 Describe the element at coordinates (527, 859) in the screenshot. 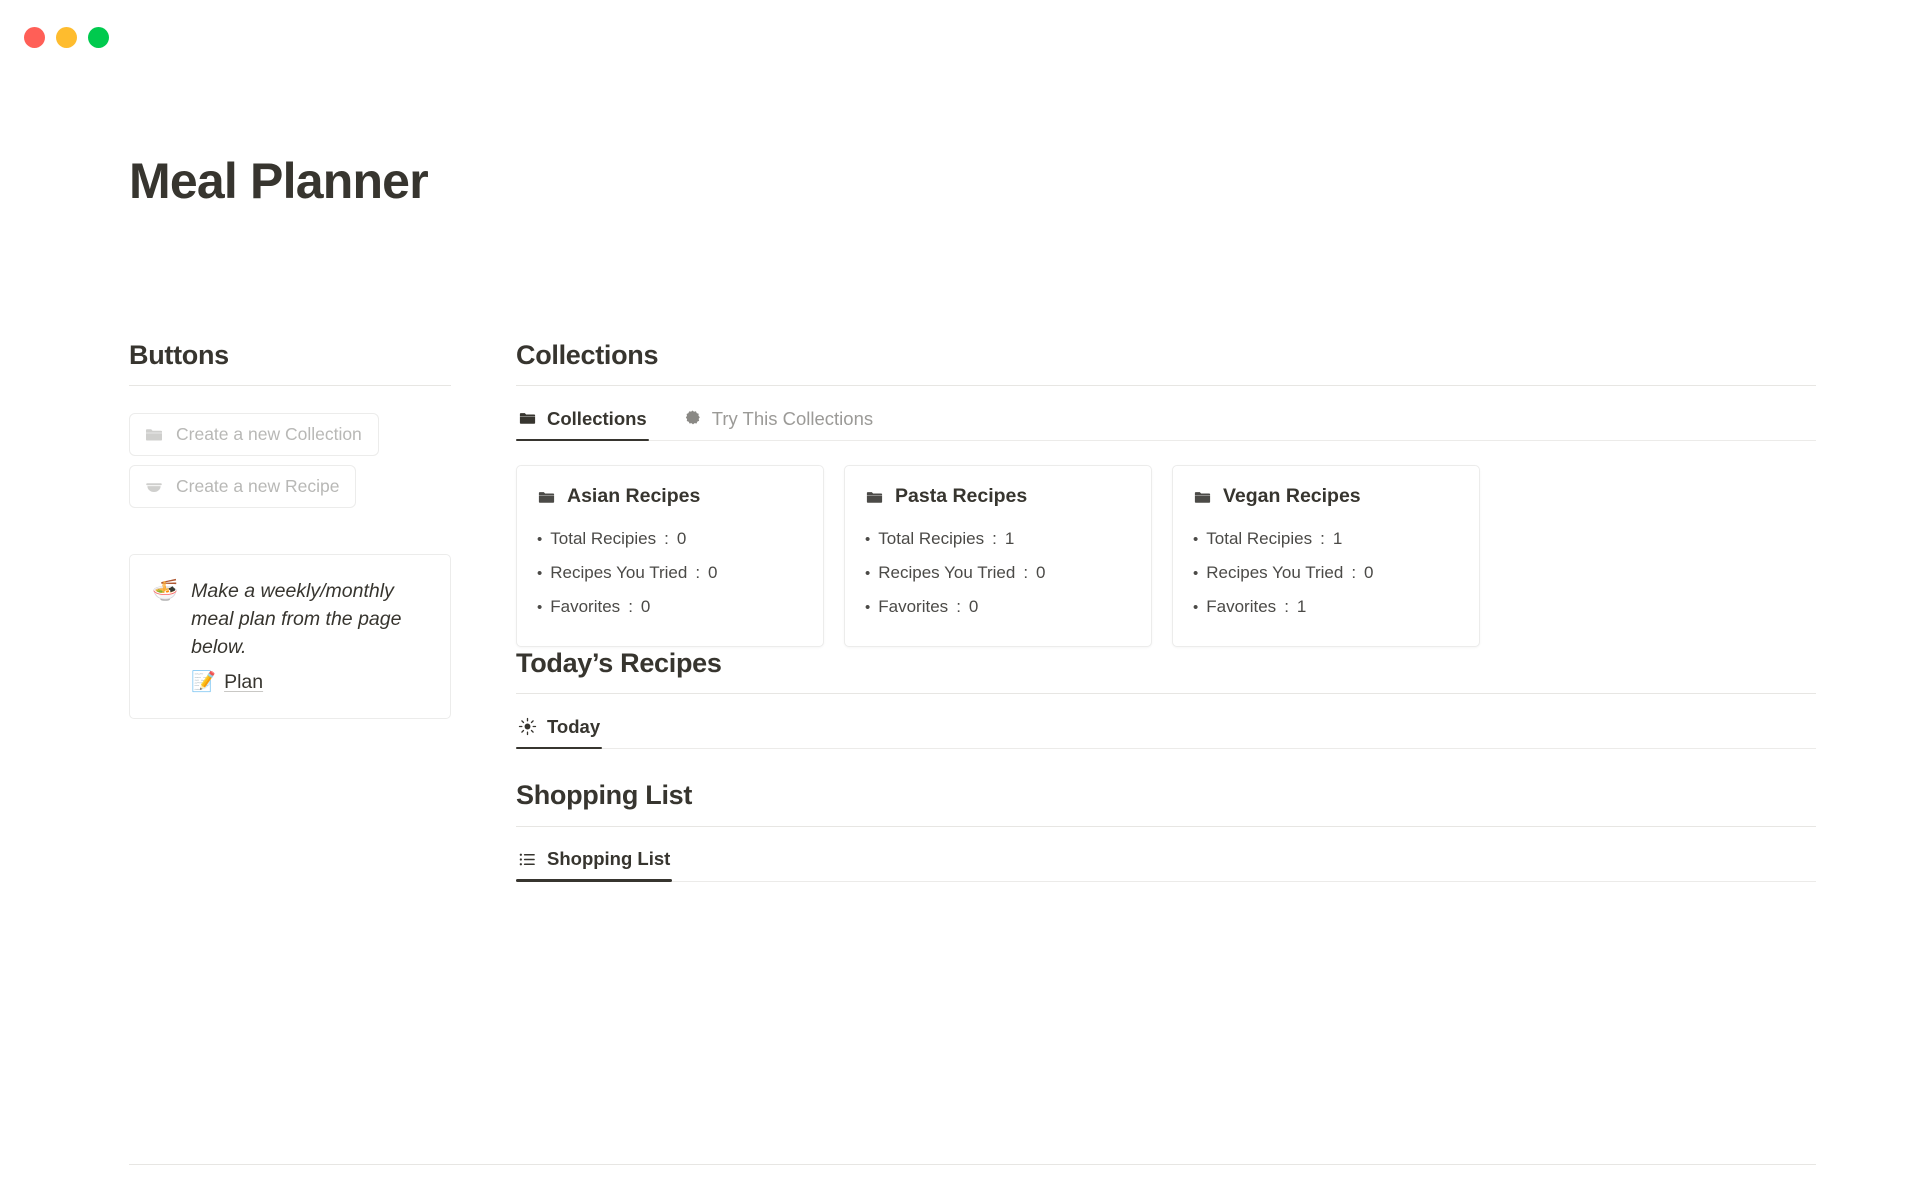

I see `list-icon` at that location.